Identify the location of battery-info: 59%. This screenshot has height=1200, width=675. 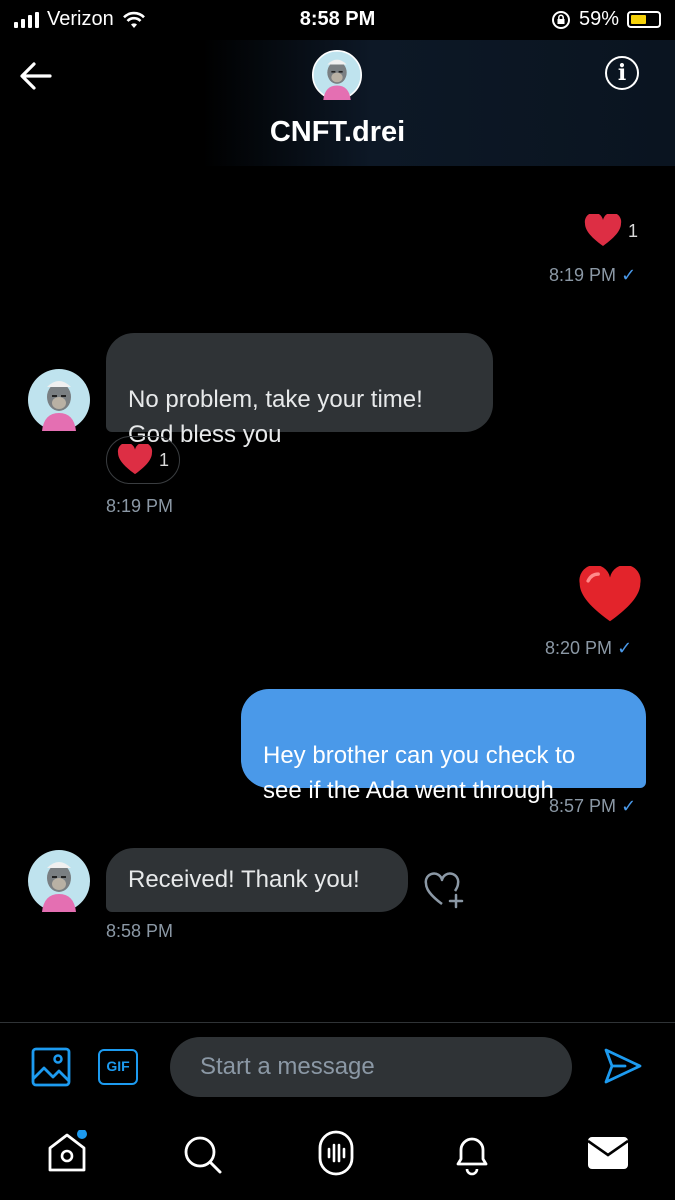
(606, 19).